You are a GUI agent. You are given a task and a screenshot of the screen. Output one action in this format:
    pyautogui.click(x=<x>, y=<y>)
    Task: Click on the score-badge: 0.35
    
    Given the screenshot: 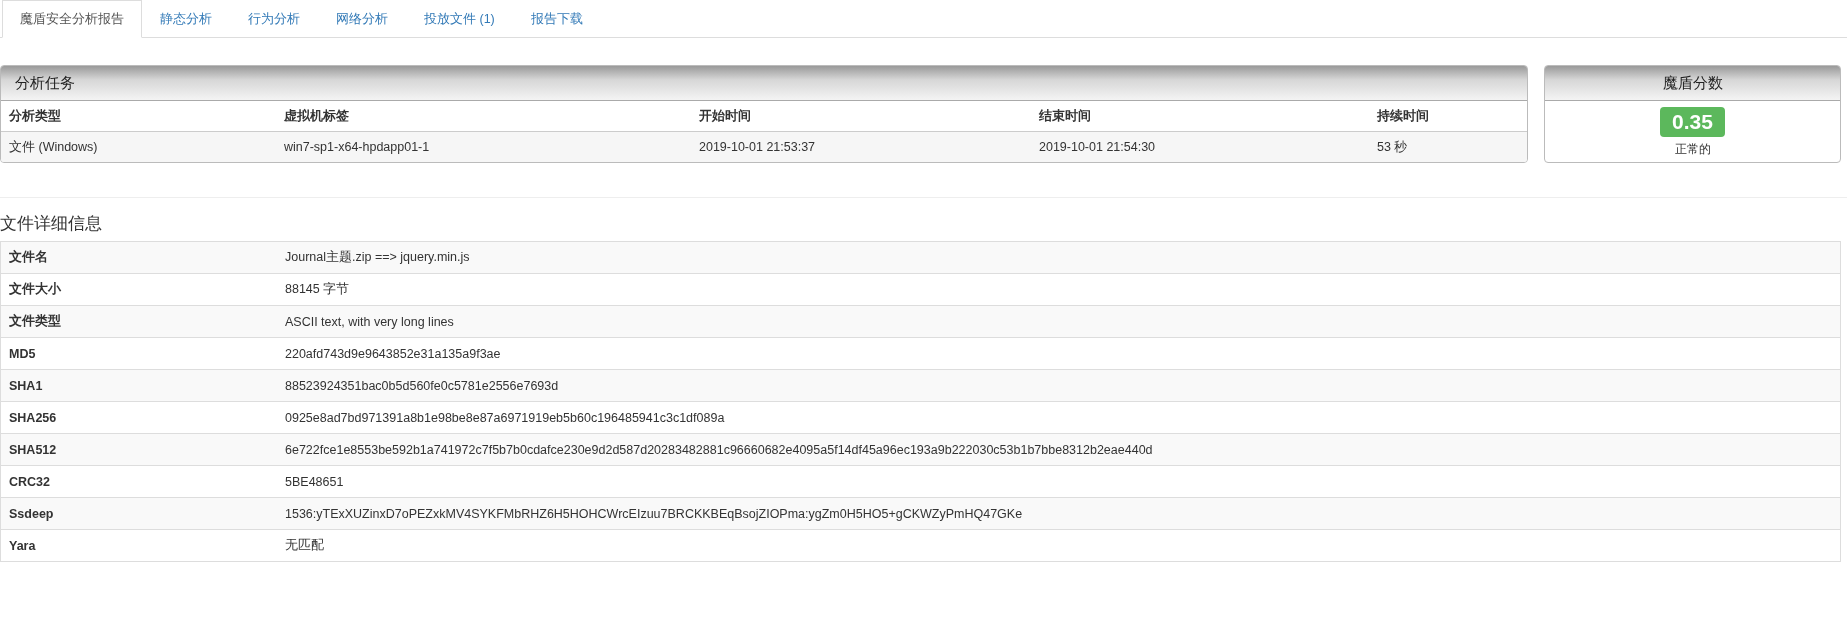 What is the action you would take?
    pyautogui.click(x=1692, y=122)
    